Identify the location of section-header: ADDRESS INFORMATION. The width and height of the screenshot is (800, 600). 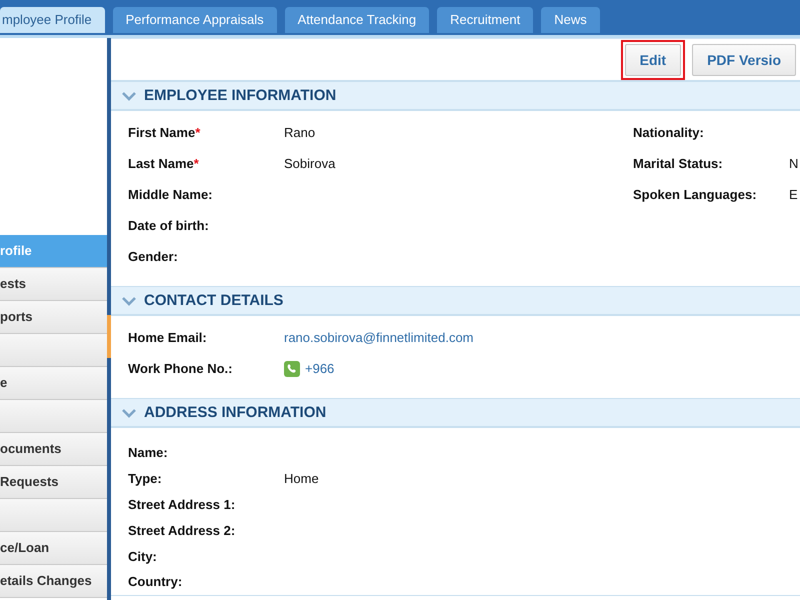
(455, 413).